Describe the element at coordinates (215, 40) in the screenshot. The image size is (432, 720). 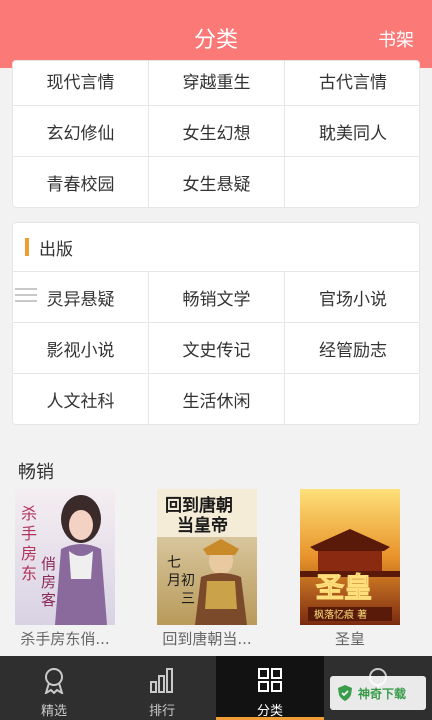
I see `page-title: 分类` at that location.